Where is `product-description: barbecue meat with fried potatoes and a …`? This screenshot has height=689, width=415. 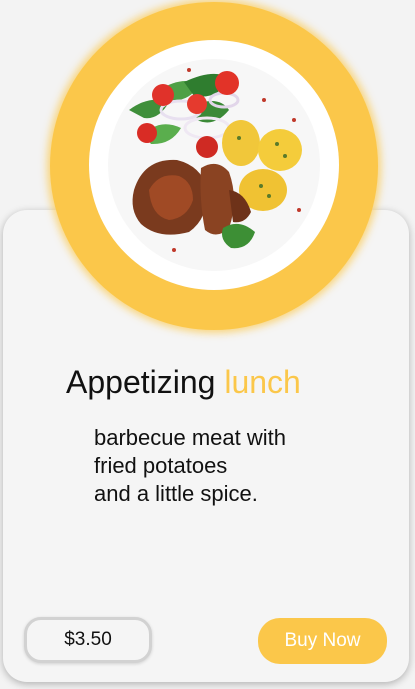
product-description: barbecue meat with fried potatoes and a … is located at coordinates (234, 466).